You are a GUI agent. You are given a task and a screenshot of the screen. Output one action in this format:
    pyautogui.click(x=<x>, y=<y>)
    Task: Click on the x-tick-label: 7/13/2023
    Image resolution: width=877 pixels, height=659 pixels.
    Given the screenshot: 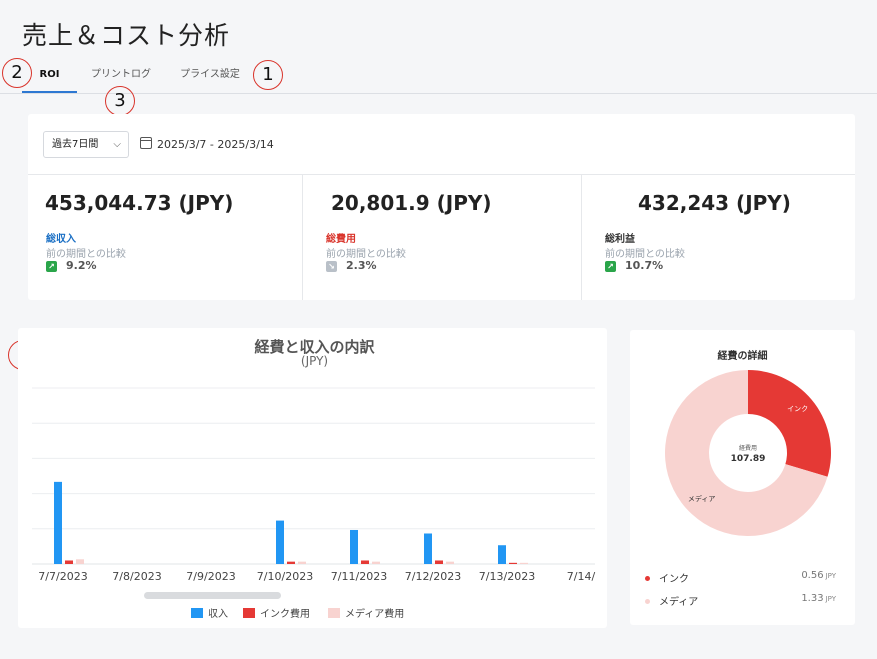 What is the action you would take?
    pyautogui.click(x=507, y=576)
    